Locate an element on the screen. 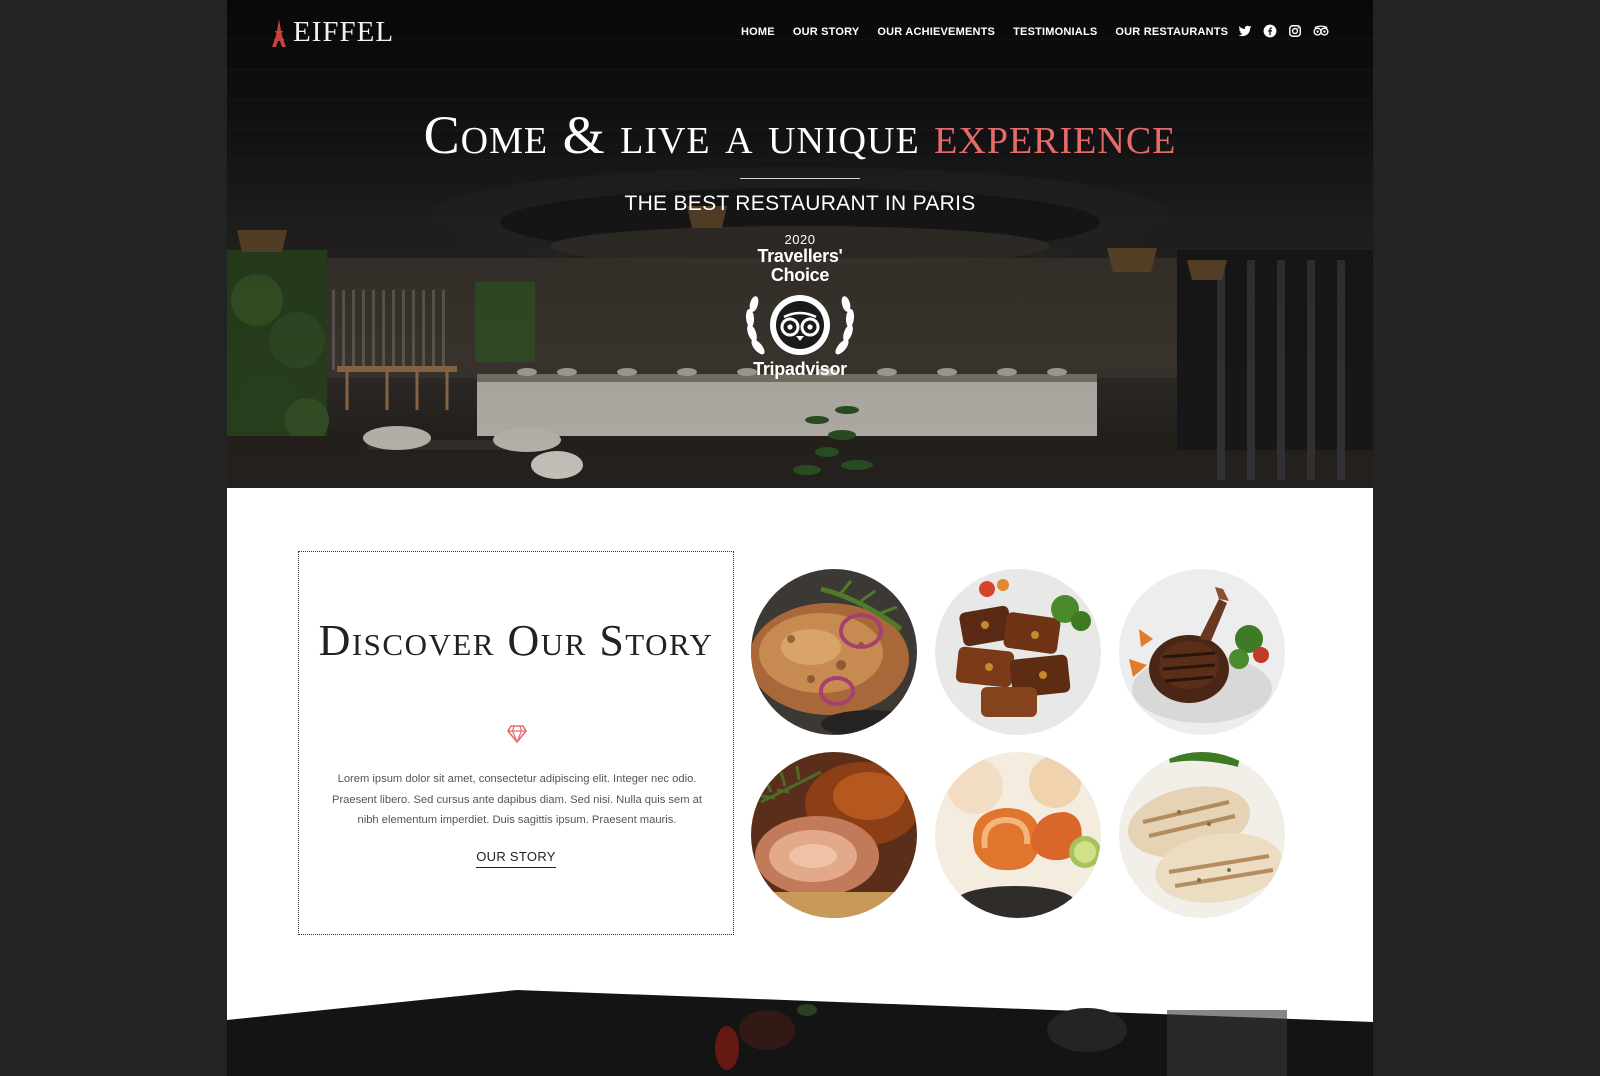  nav-our-restaurants: OUR RESTAURANTS is located at coordinates (1171, 32).